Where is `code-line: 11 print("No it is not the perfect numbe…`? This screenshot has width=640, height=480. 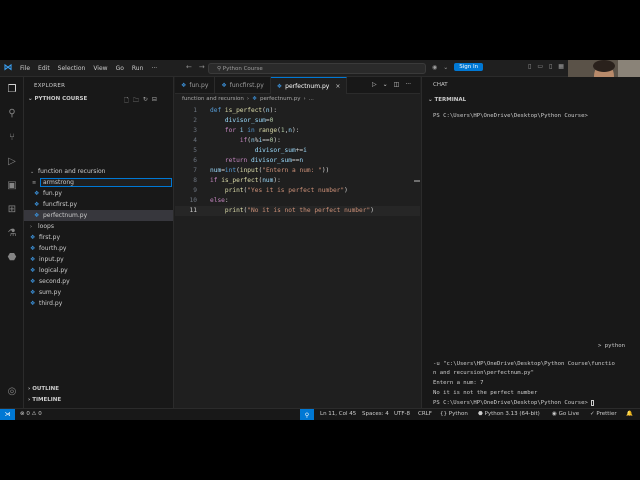 code-line: 11 print("No it is not the perfect numbe… is located at coordinates (297, 211).